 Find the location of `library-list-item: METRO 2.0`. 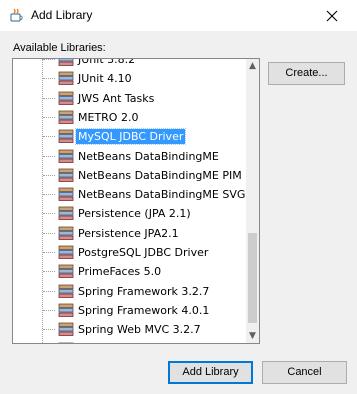

library-list-item: METRO 2.0 is located at coordinates (129, 117).